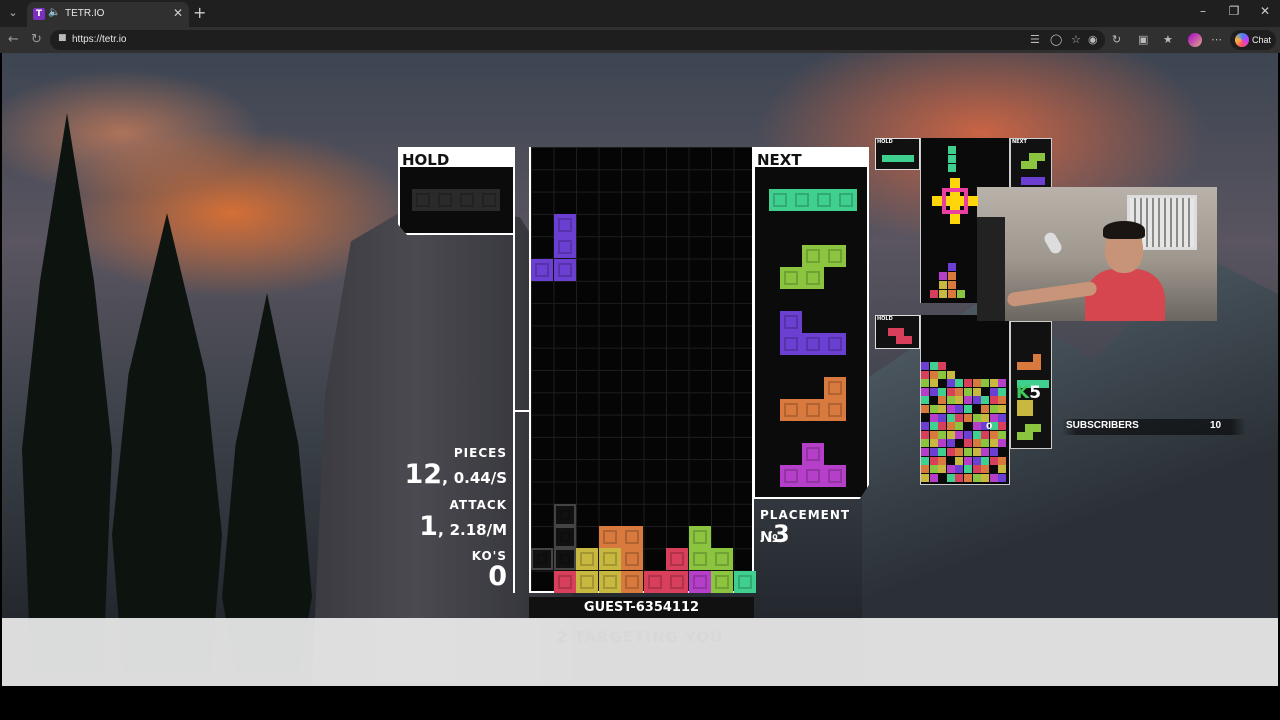 Image resolution: width=1280 pixels, height=720 pixels. I want to click on webcam-person-body, so click(1125, 295).